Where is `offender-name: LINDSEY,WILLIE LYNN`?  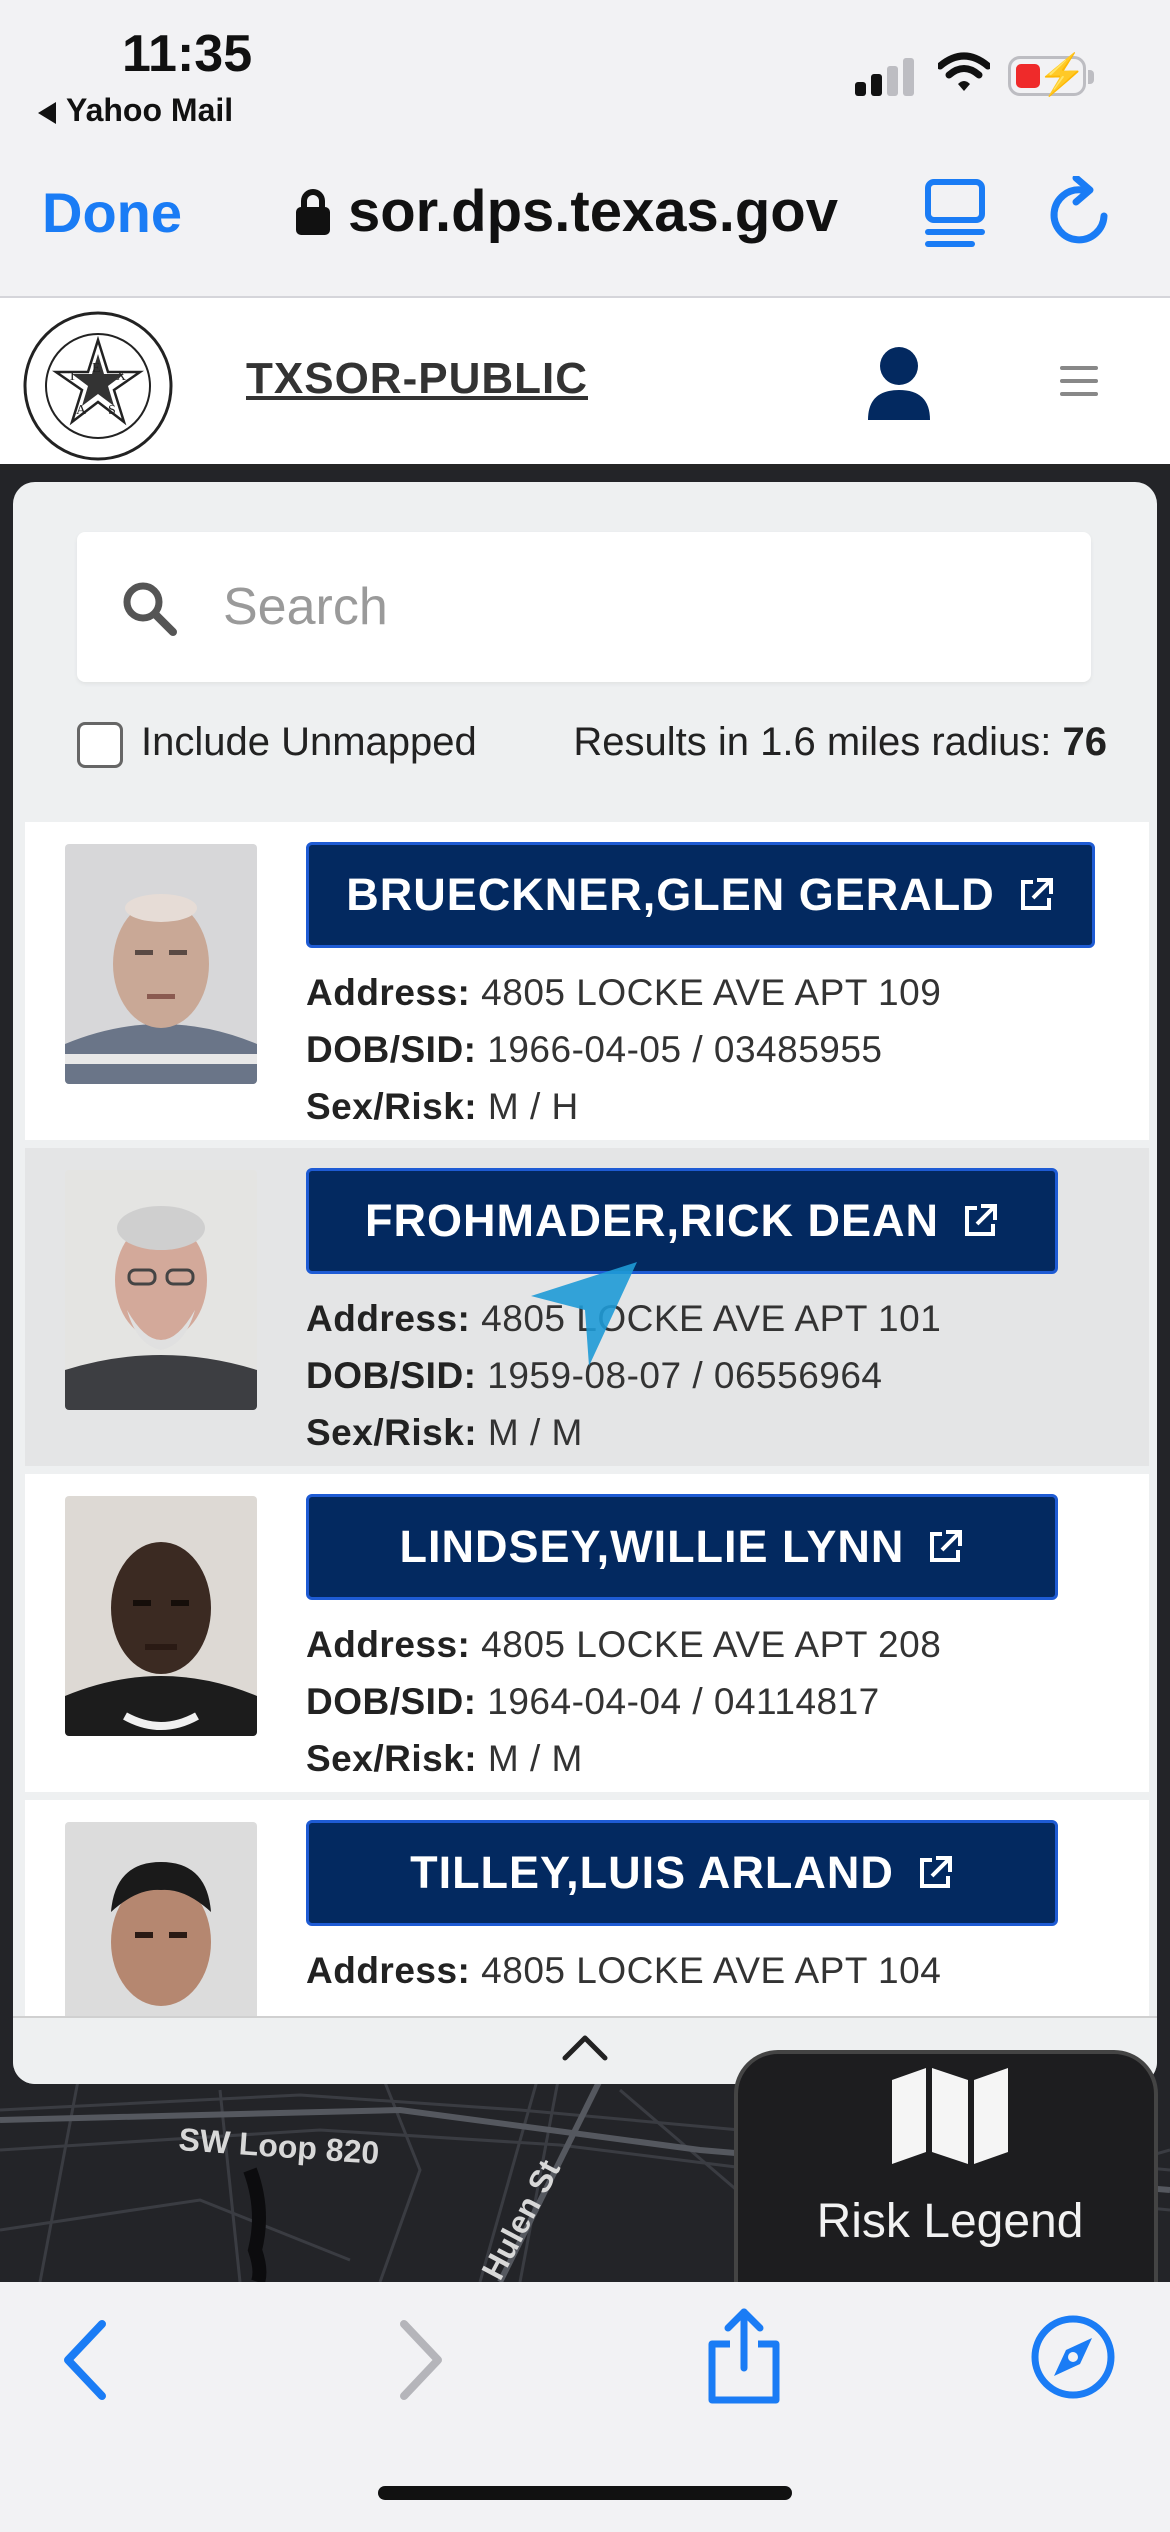
offender-name: LINDSEY,WILLIE LYNN is located at coordinates (652, 1546).